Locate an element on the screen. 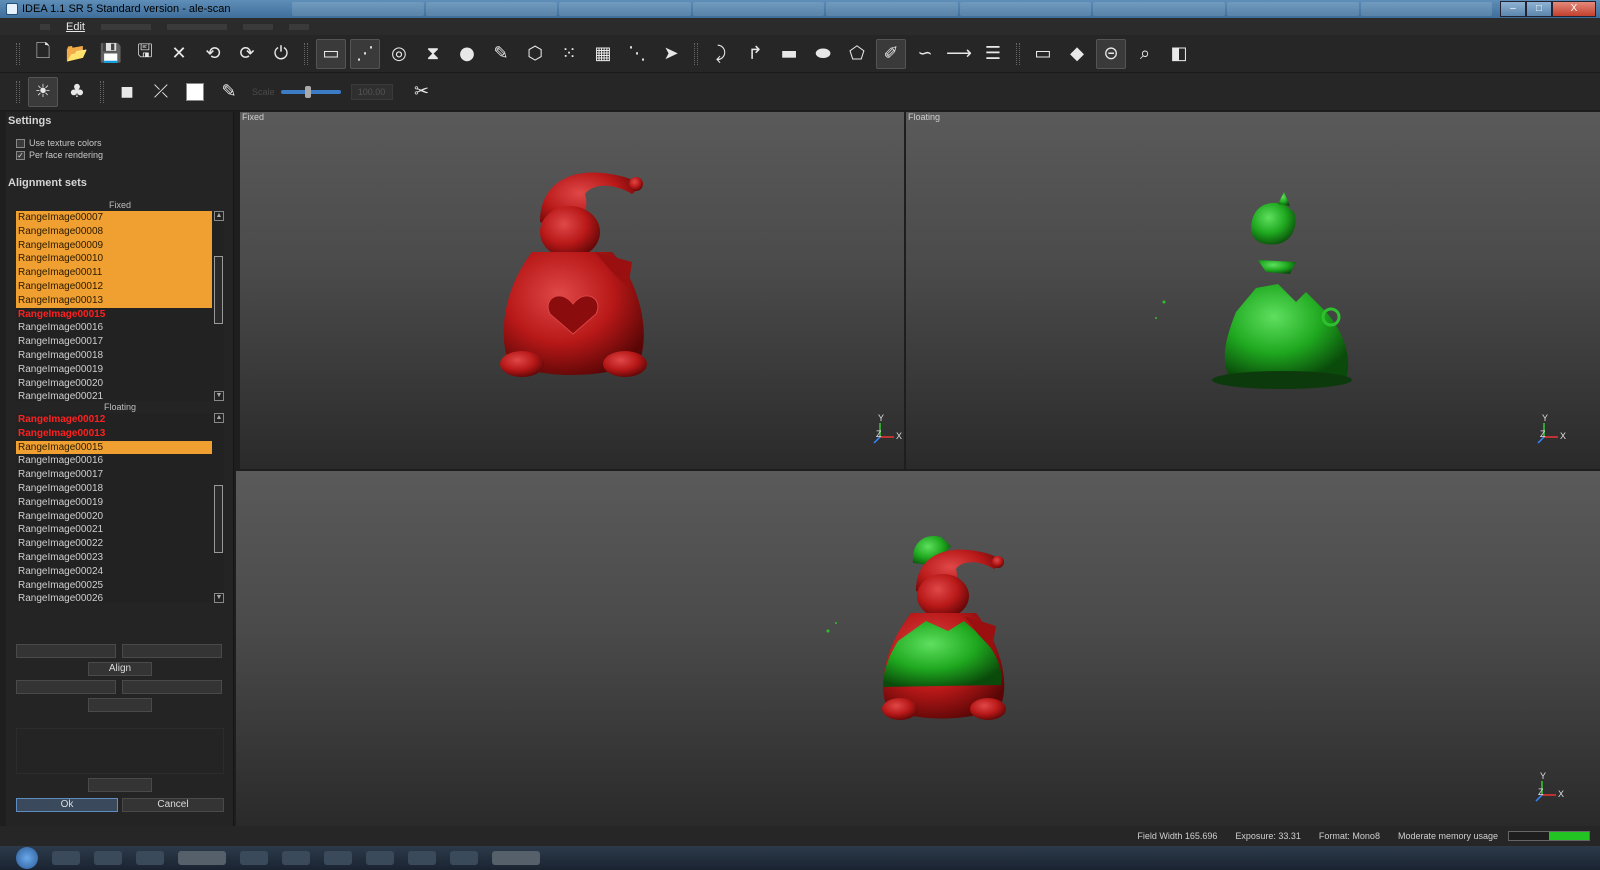  checkbox-box: ✓ is located at coordinates (20, 155).